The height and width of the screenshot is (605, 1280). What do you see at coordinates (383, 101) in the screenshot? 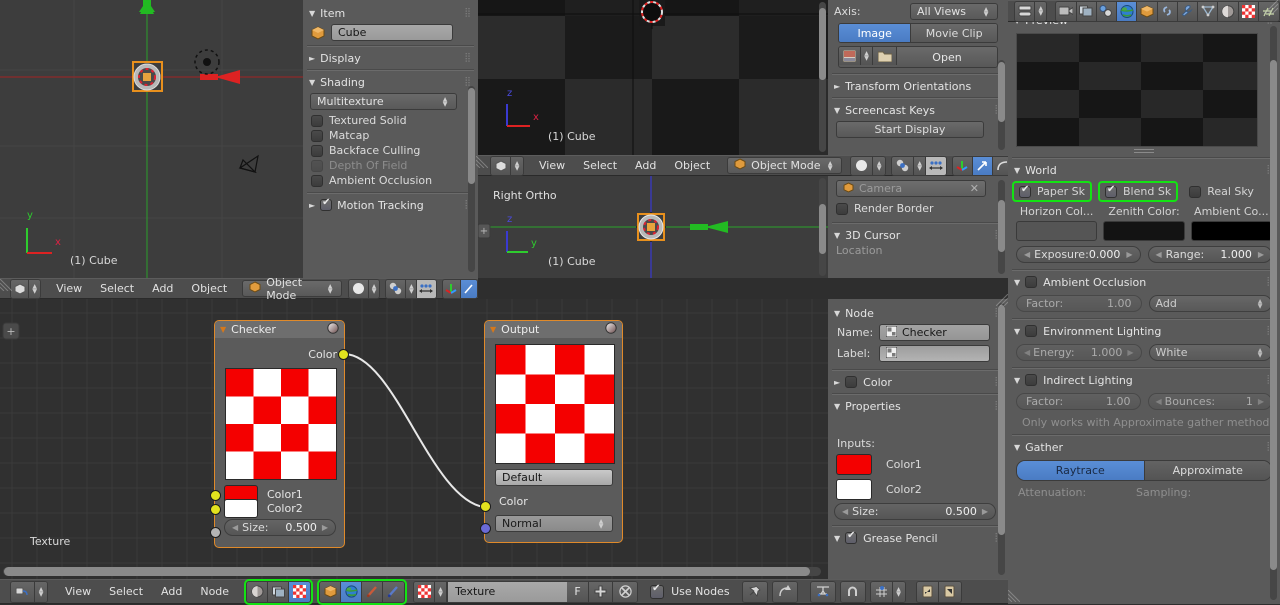
I see `shading-method-dropdown: Multitexture ▲ ▼` at bounding box center [383, 101].